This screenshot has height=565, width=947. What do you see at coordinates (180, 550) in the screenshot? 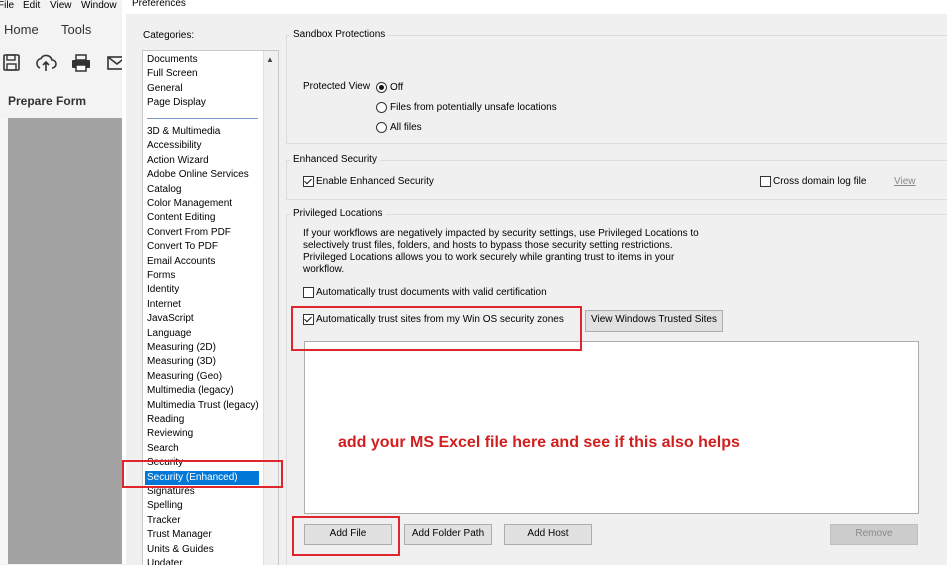
I see `category-item: Units & Guides` at bounding box center [180, 550].